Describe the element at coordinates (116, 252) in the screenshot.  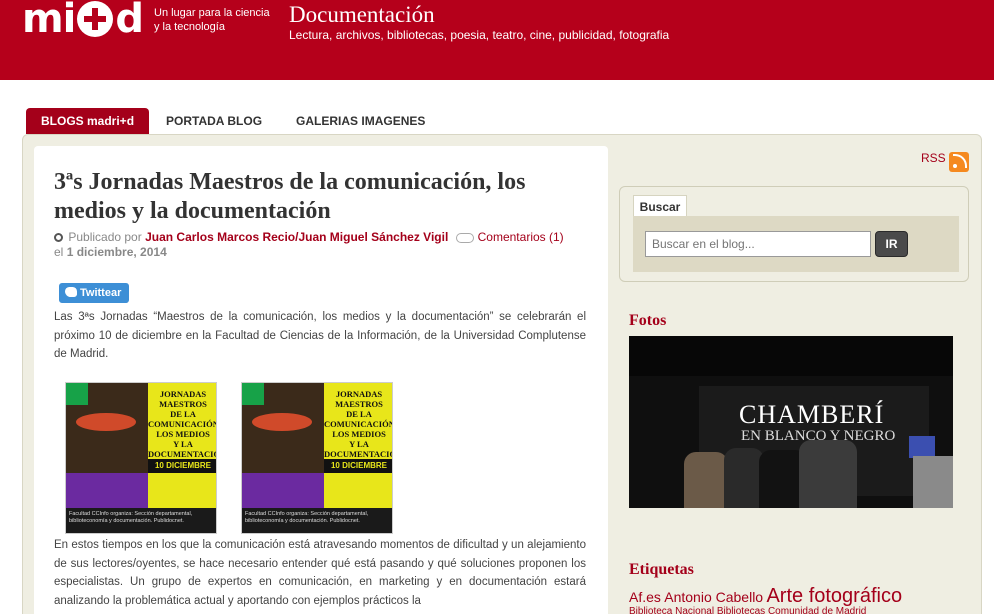
I see `post-date: 1 diciembre, 2014` at that location.